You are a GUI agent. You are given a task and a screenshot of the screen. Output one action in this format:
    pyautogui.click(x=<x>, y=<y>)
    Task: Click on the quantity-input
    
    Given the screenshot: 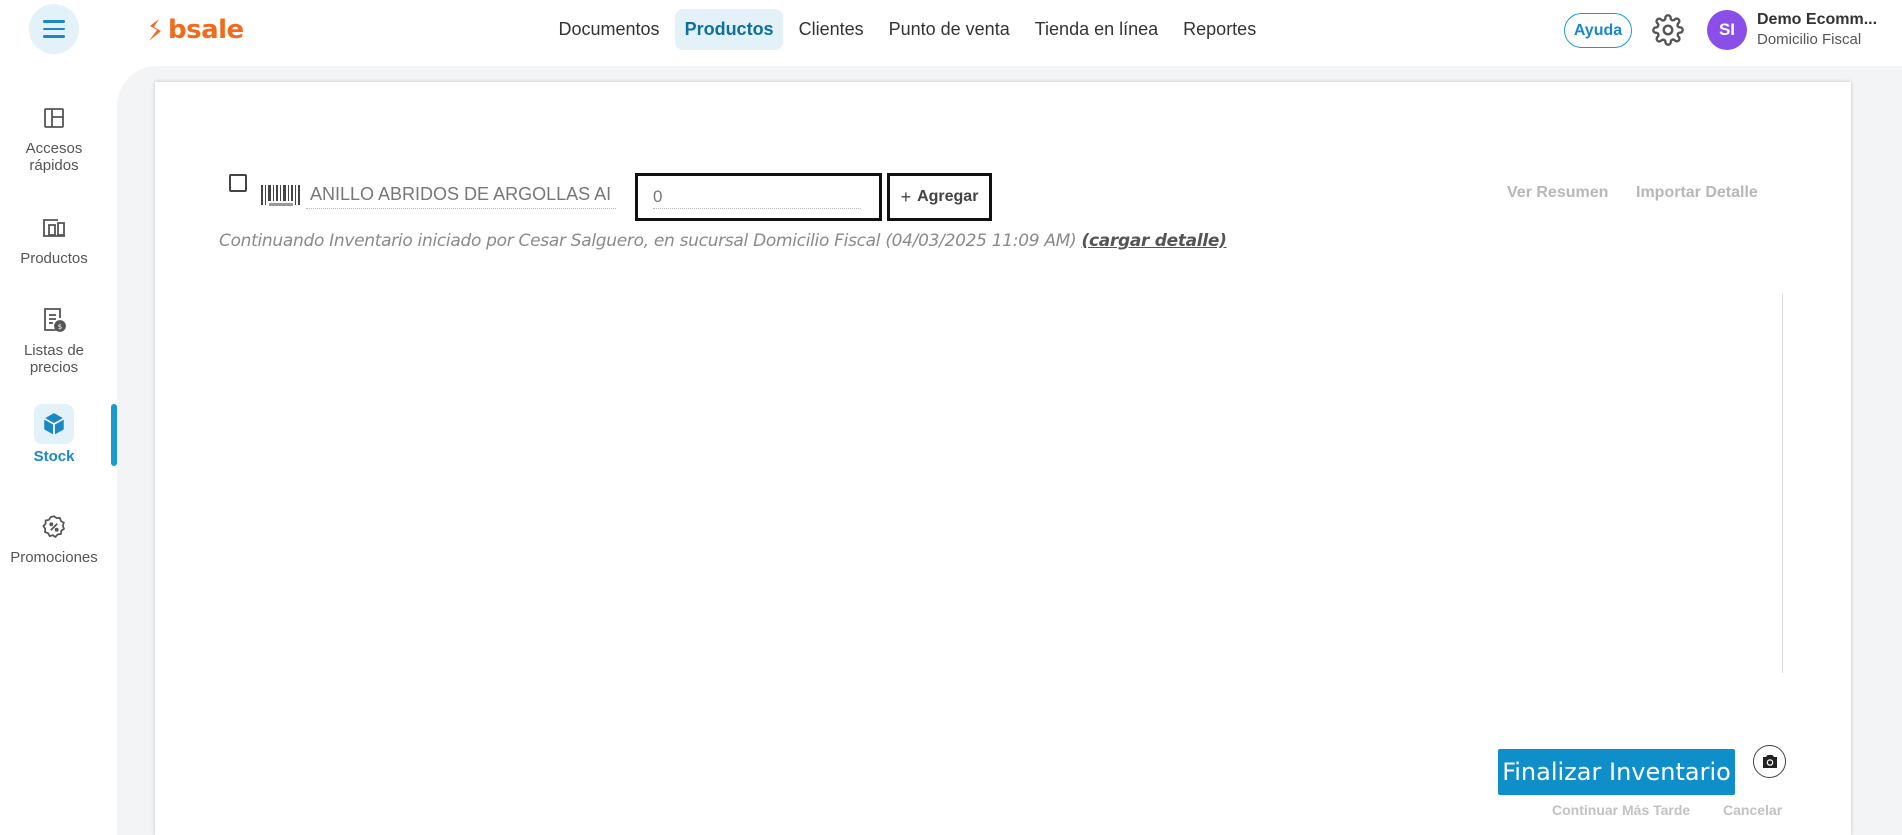 What is the action you would take?
    pyautogui.click(x=757, y=197)
    